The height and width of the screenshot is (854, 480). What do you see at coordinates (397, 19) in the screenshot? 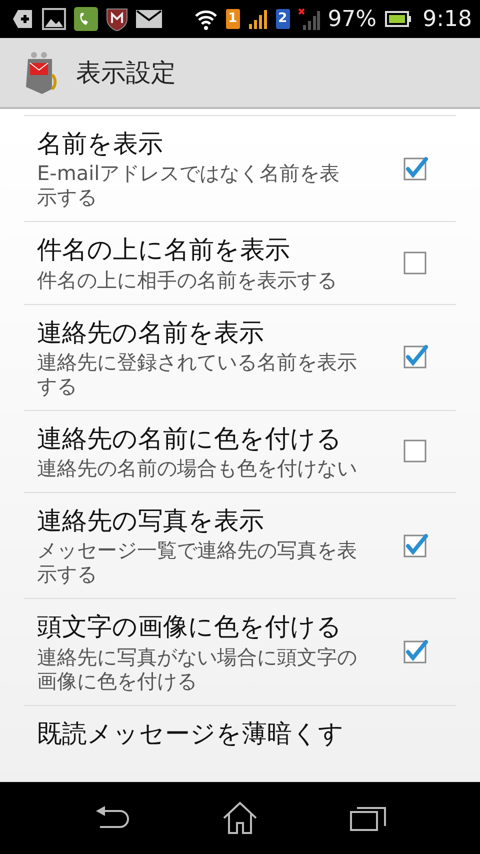
I see `battery-icon` at bounding box center [397, 19].